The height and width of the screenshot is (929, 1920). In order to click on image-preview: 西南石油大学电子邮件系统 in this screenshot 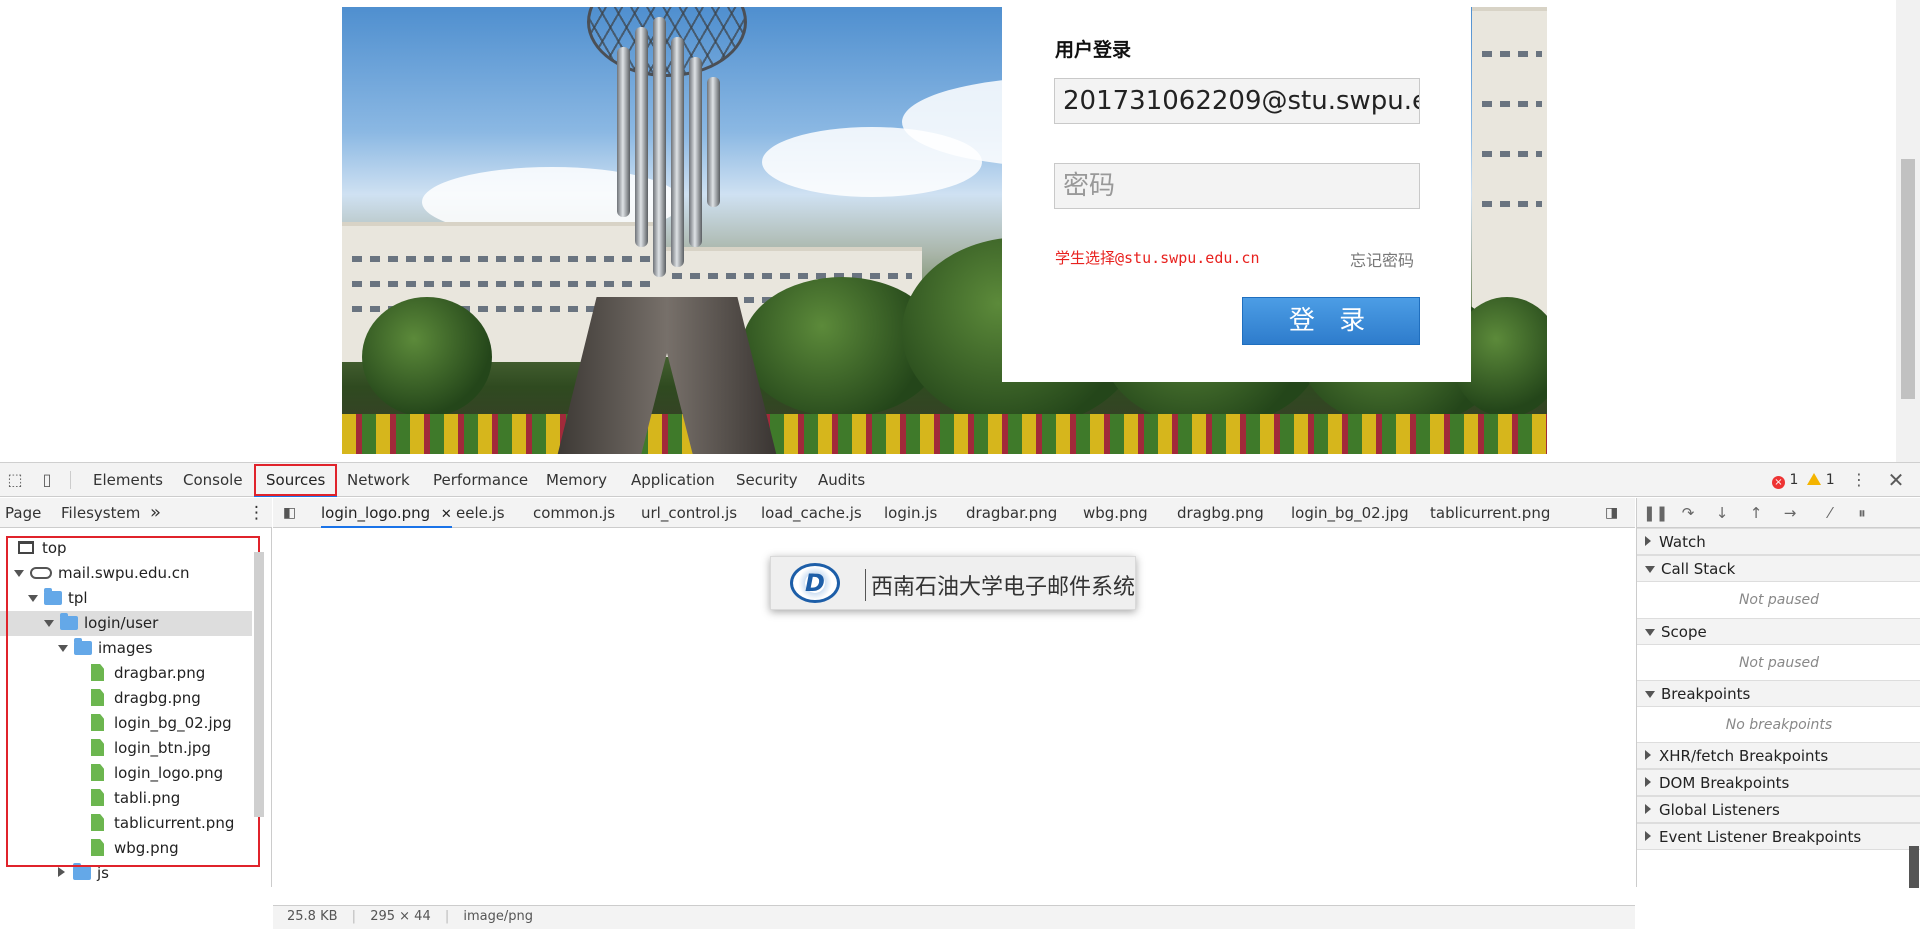, I will do `click(953, 583)`.